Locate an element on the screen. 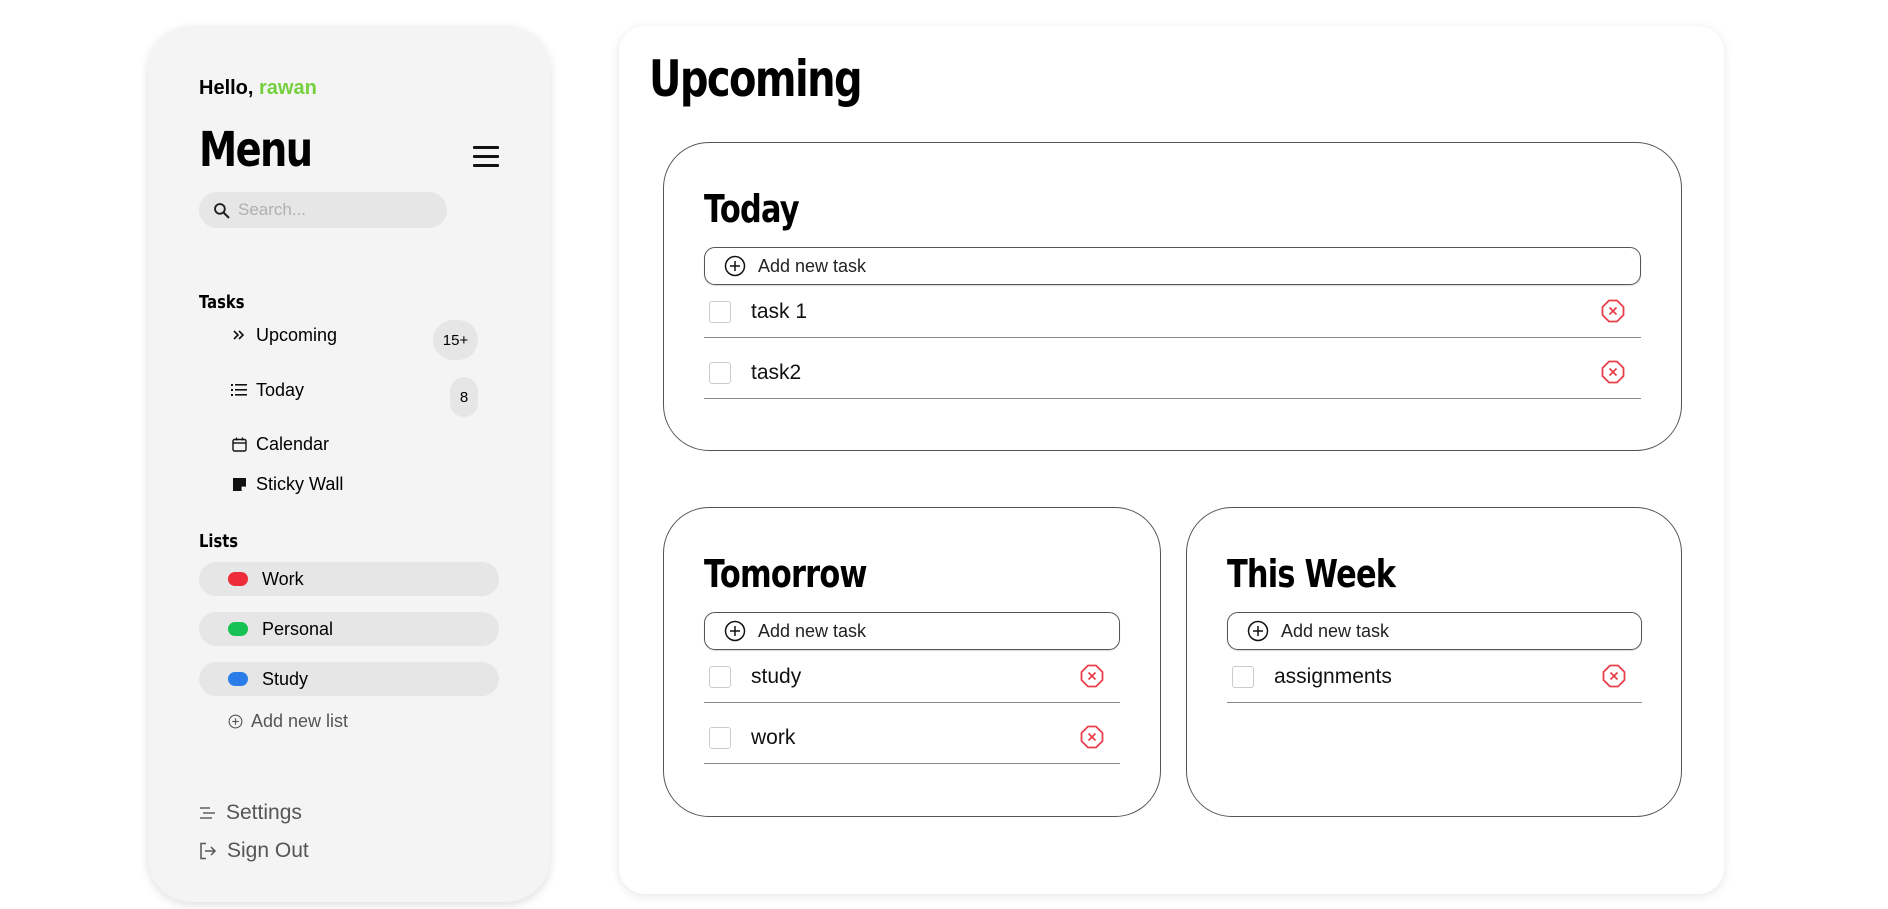  list-item-personal: Personal is located at coordinates (349, 629).